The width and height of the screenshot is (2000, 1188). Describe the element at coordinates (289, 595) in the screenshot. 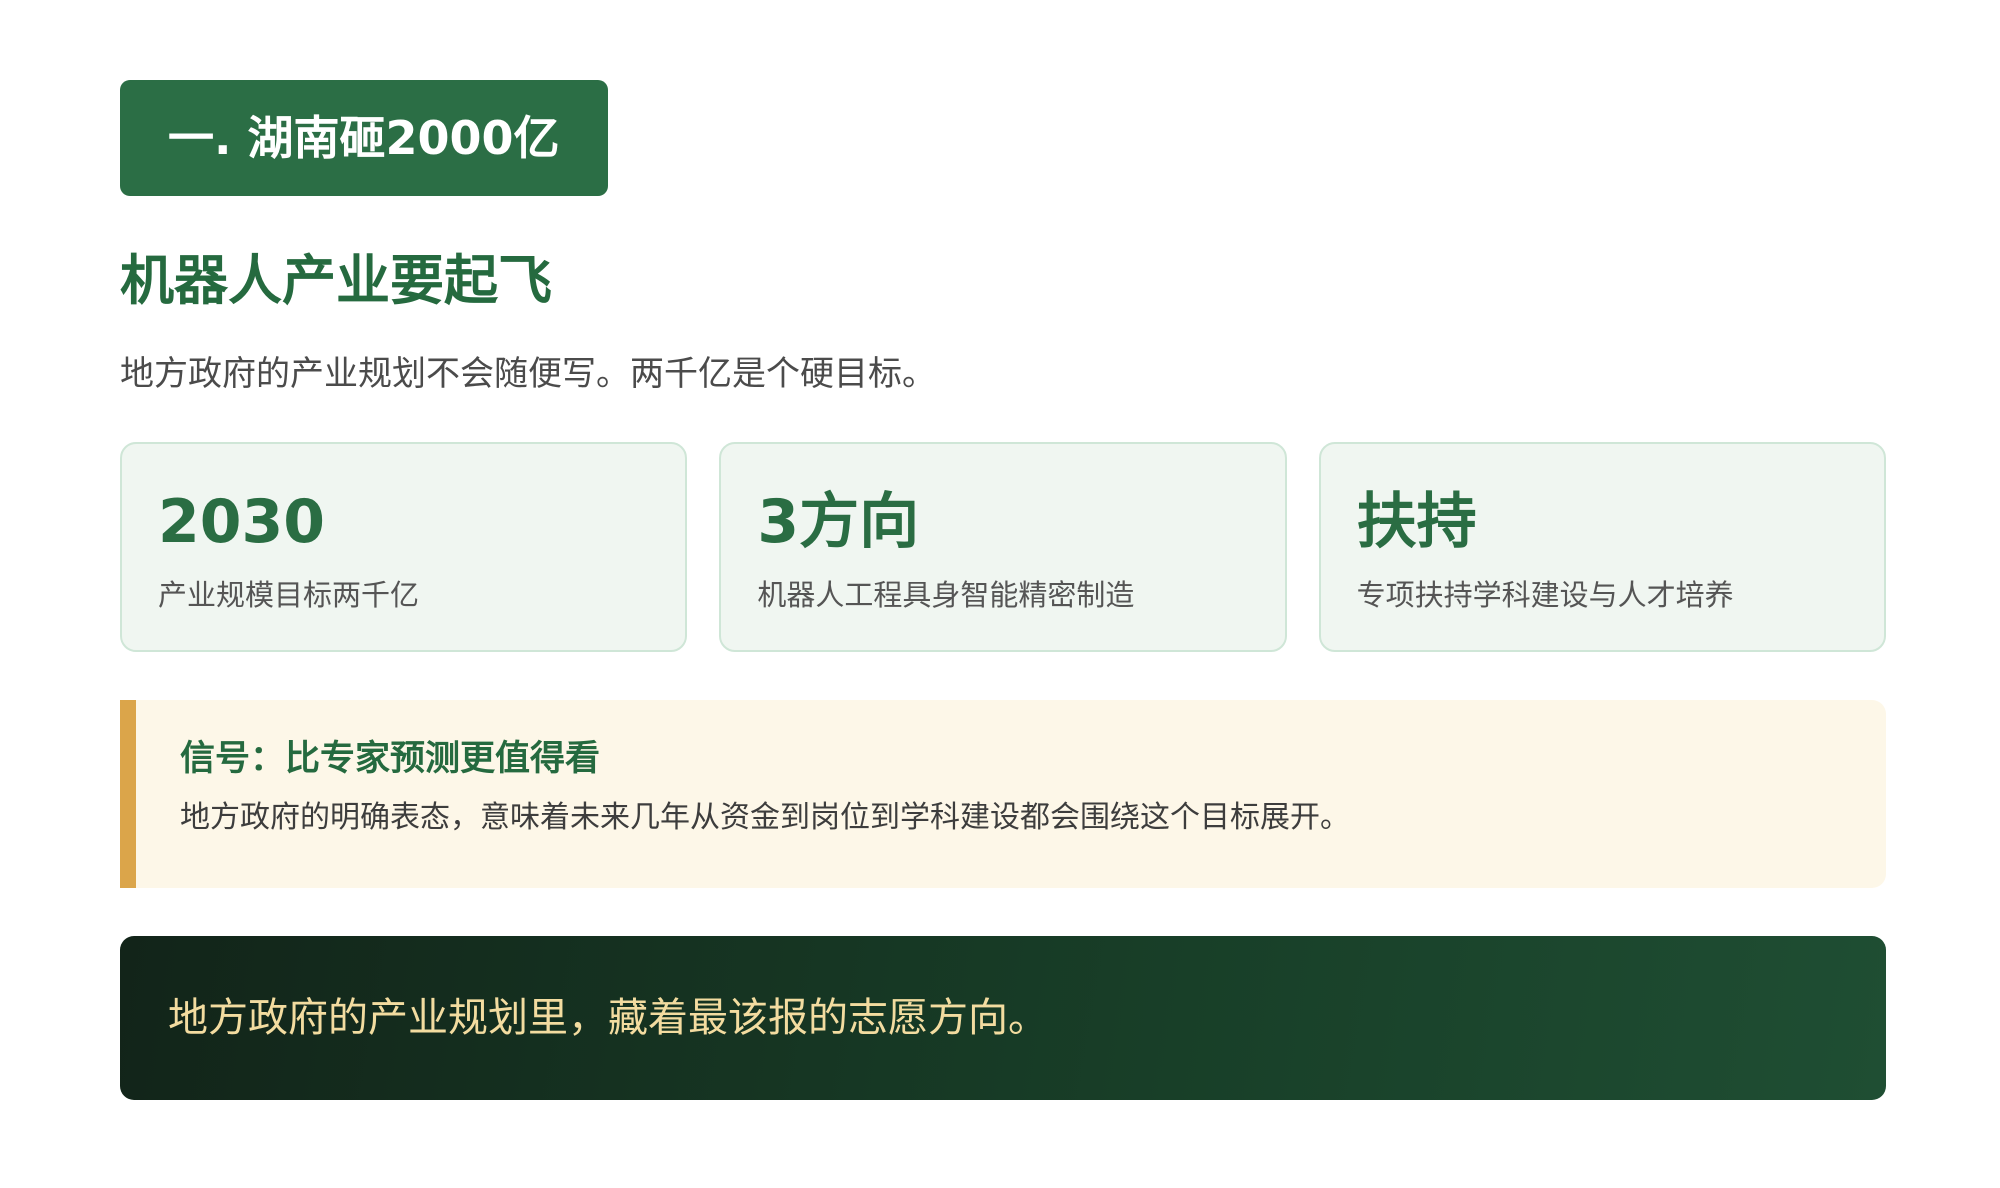

I see `stat-label: 产业规模目标两千亿` at that location.